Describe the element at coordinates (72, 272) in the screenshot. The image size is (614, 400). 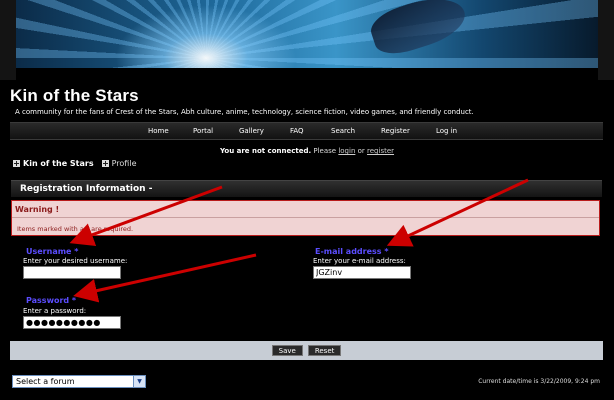
I see `username-input` at that location.